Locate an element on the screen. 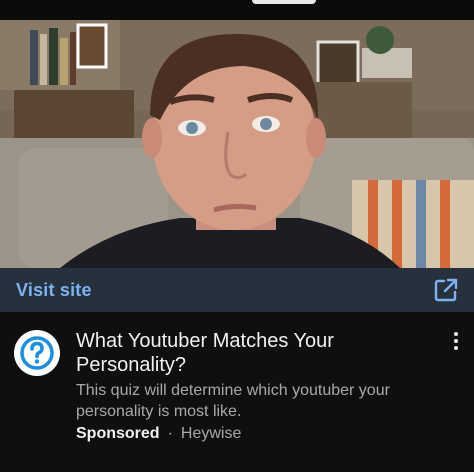 The height and width of the screenshot is (472, 474). sponsored-label: Sponsored is located at coordinates (118, 433).